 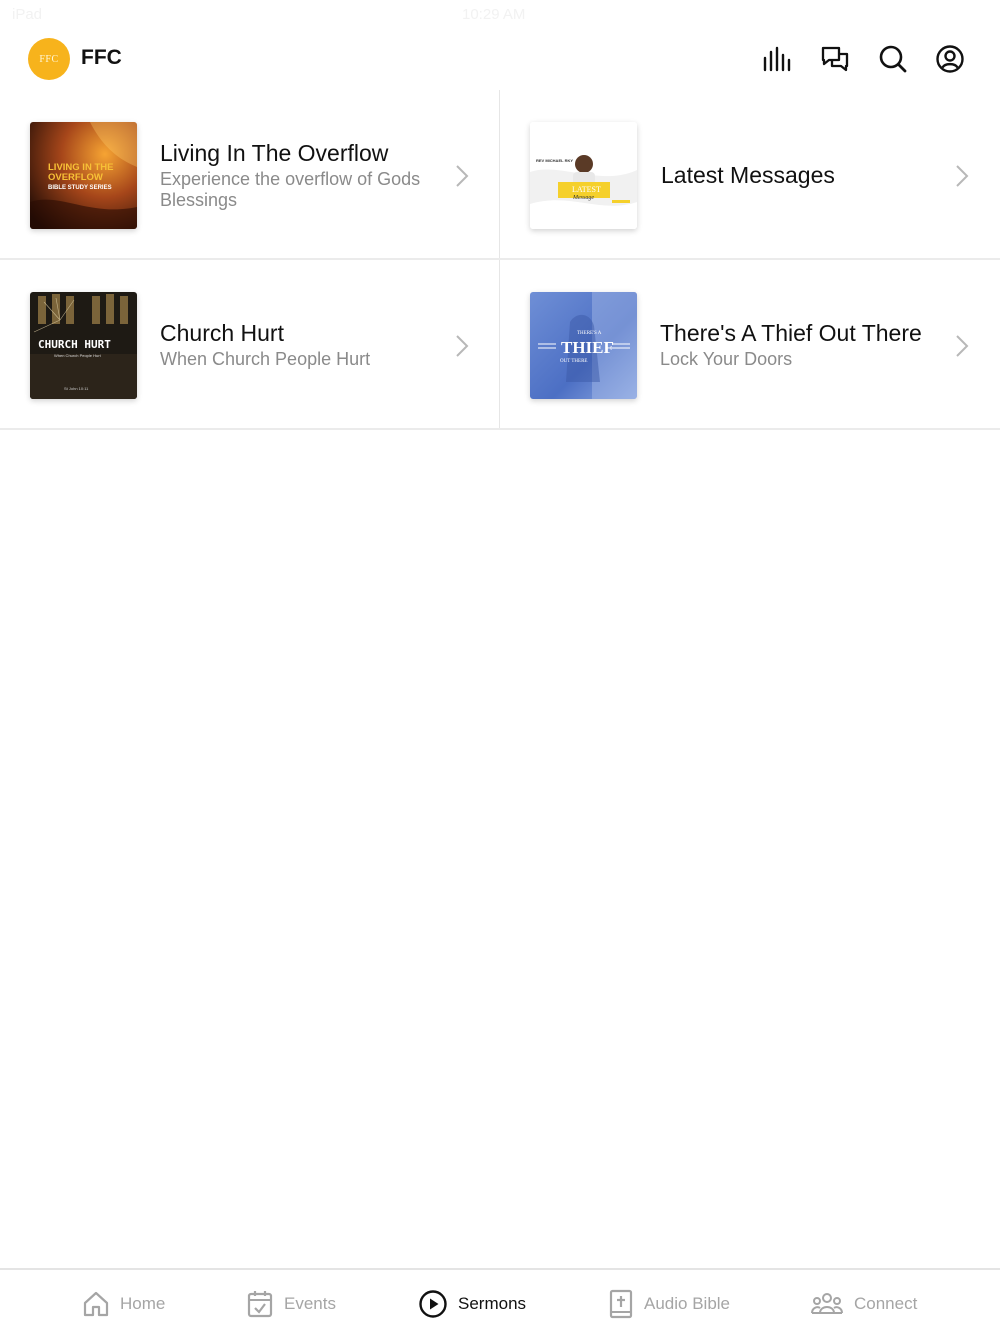 What do you see at coordinates (49, 59) in the screenshot?
I see `app-logo: FFC` at bounding box center [49, 59].